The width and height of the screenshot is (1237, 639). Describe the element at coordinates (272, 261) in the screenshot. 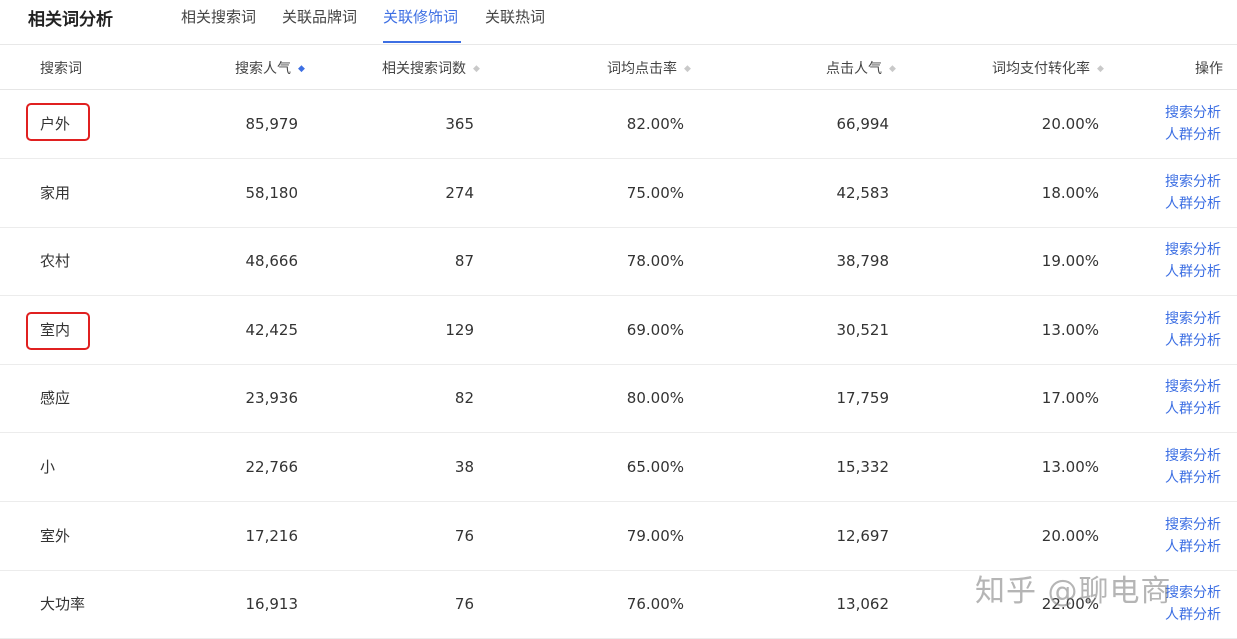

I see `cell-search-popularity: 48,666` at that location.